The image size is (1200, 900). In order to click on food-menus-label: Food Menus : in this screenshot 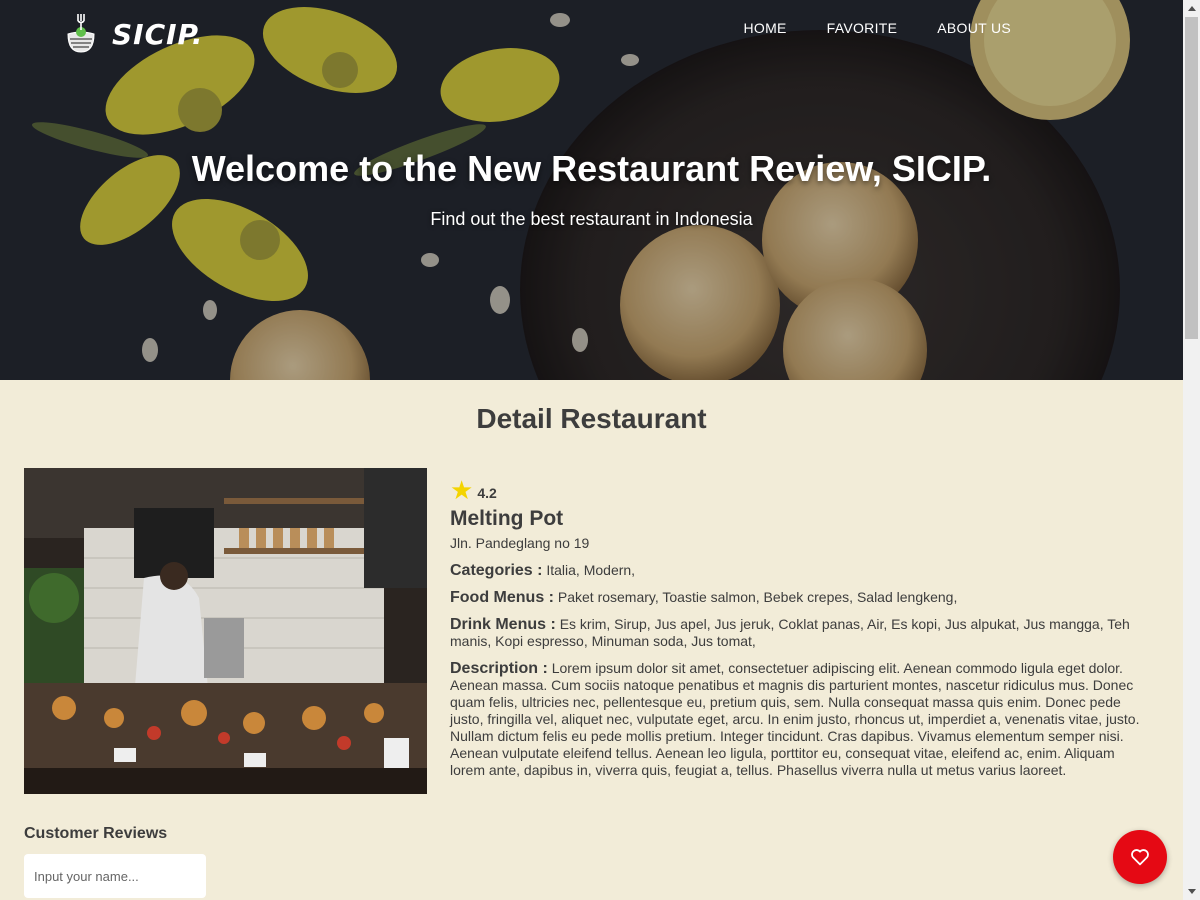, I will do `click(502, 597)`.